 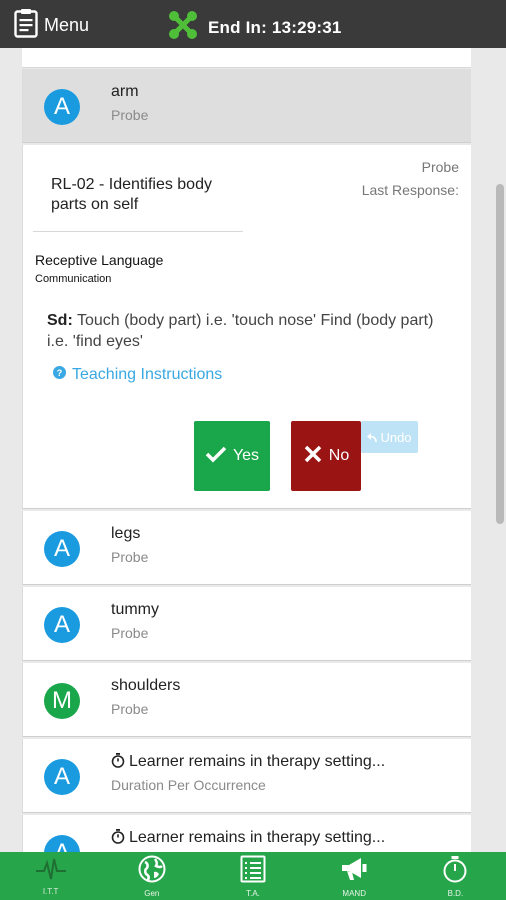 I want to click on menu-button: Menu, so click(x=51, y=25).